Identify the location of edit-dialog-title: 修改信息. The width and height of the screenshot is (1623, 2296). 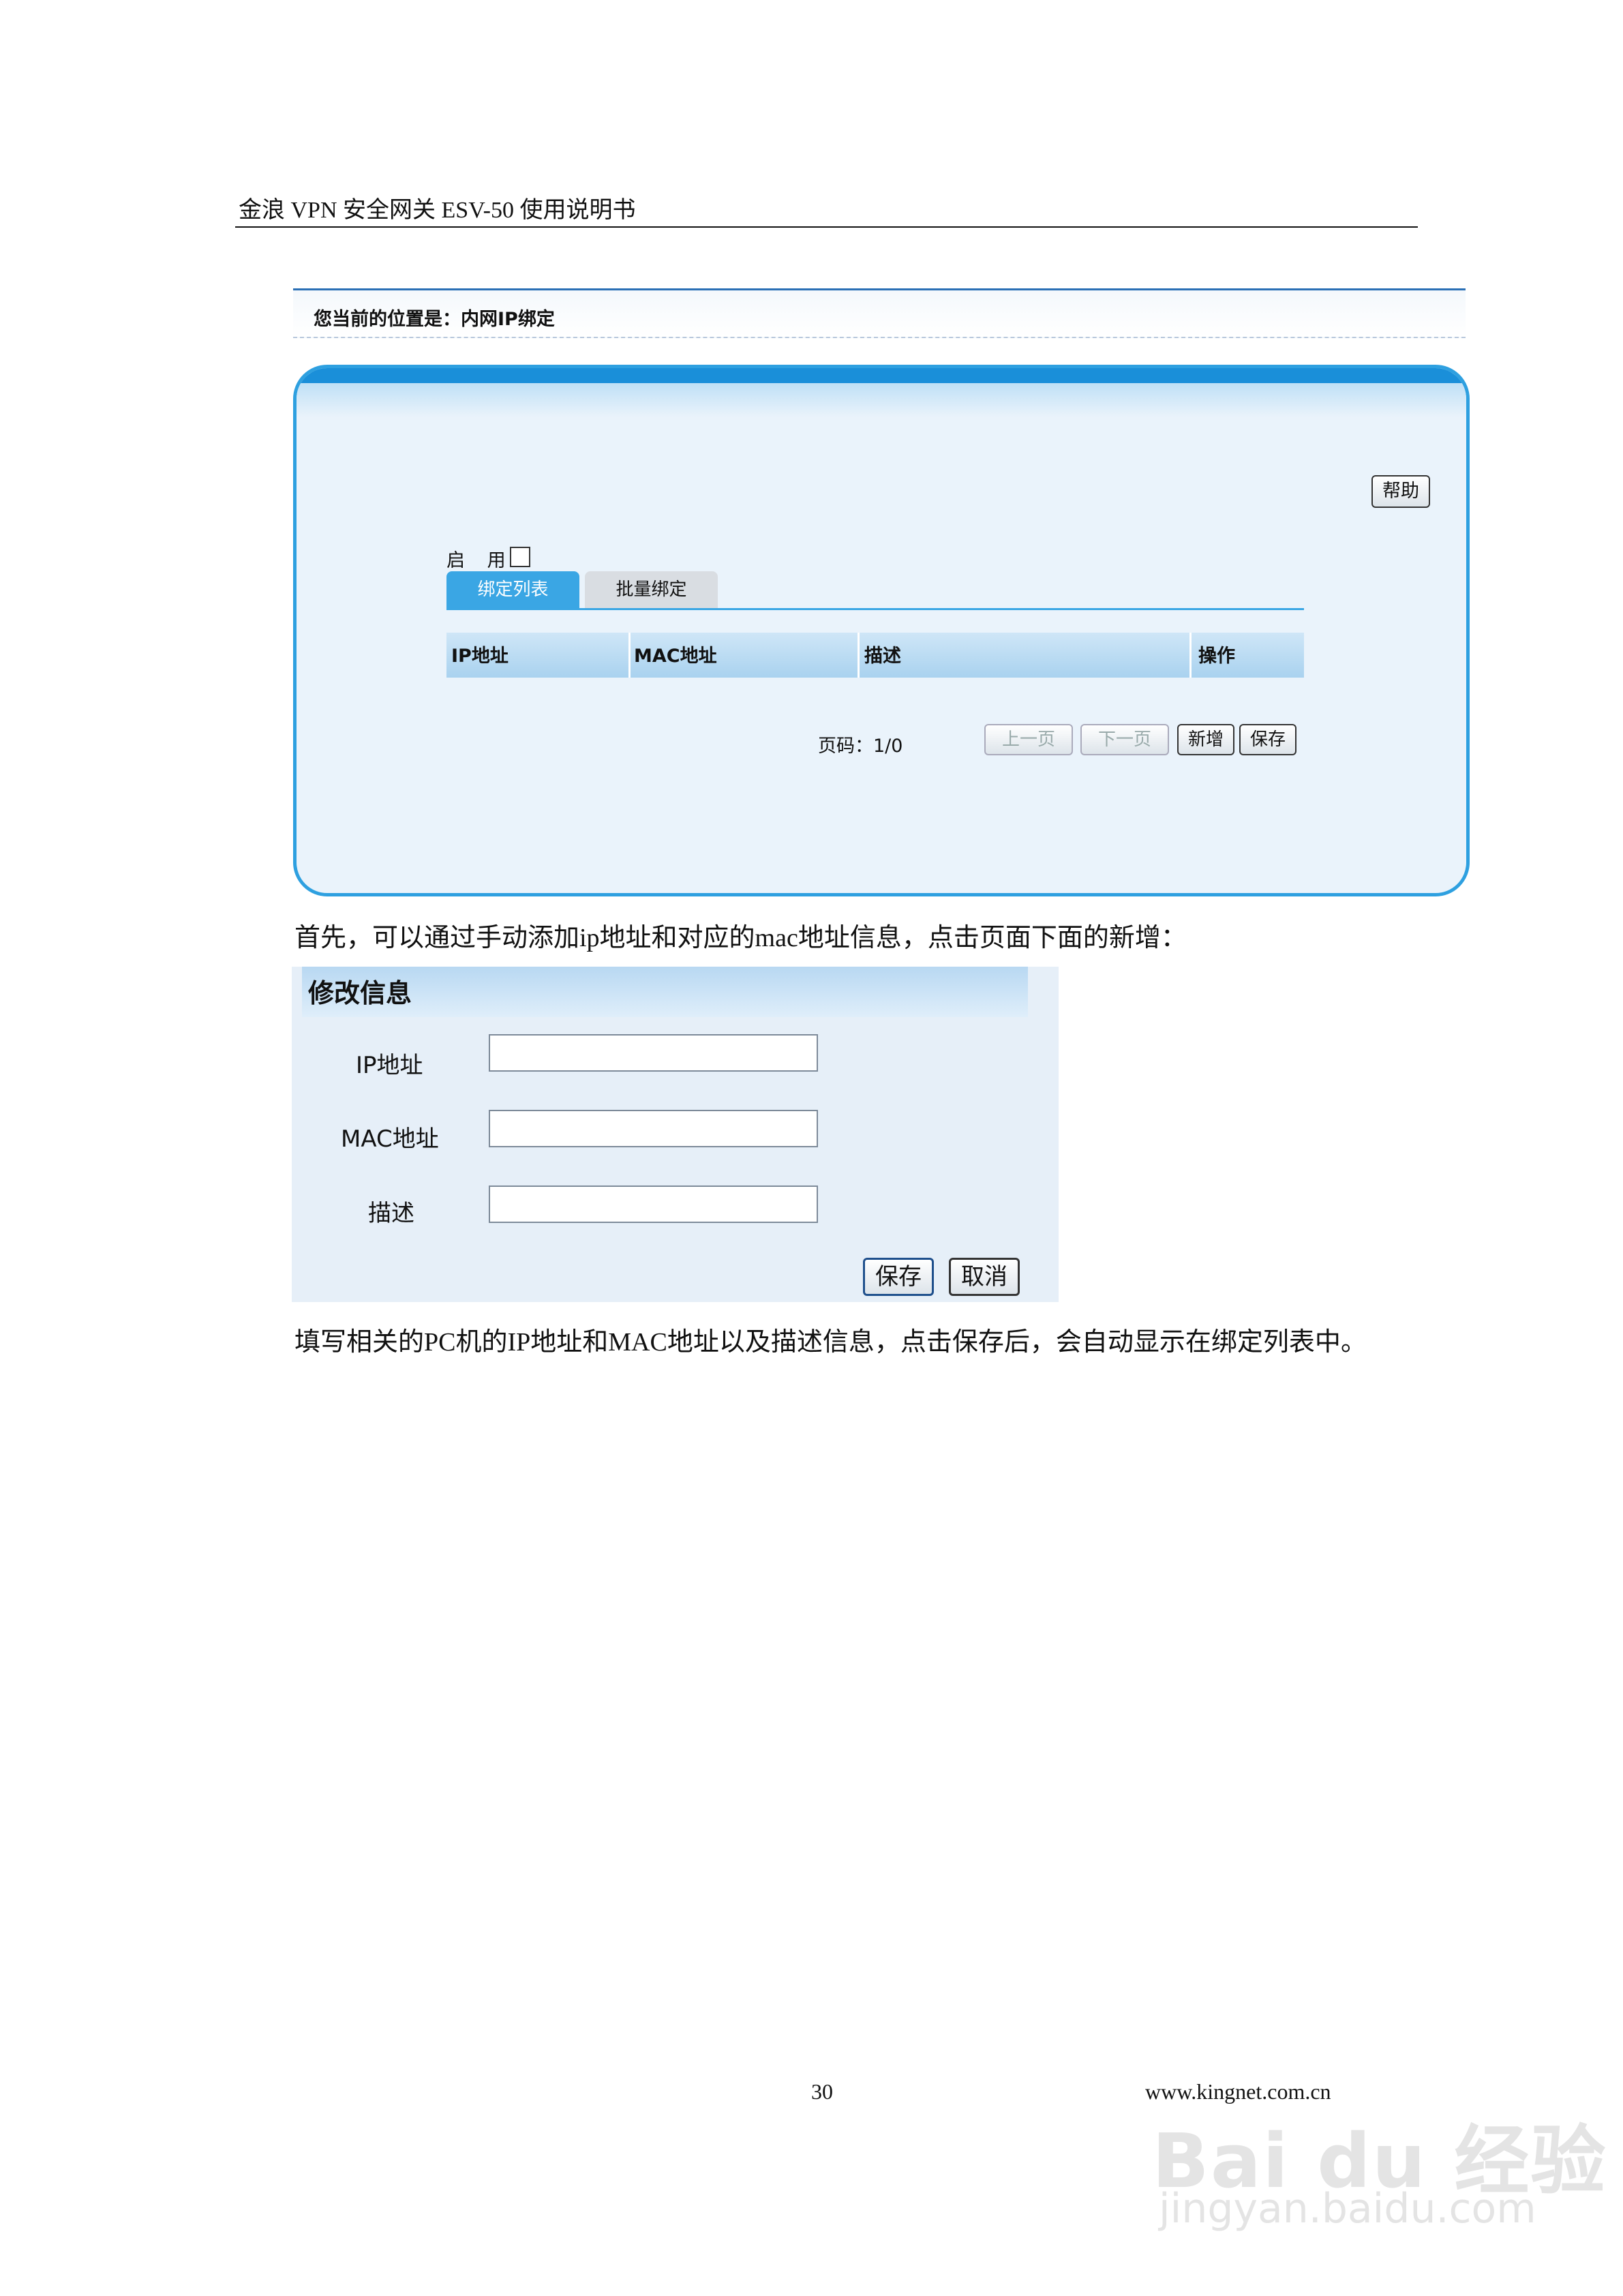
(360, 993).